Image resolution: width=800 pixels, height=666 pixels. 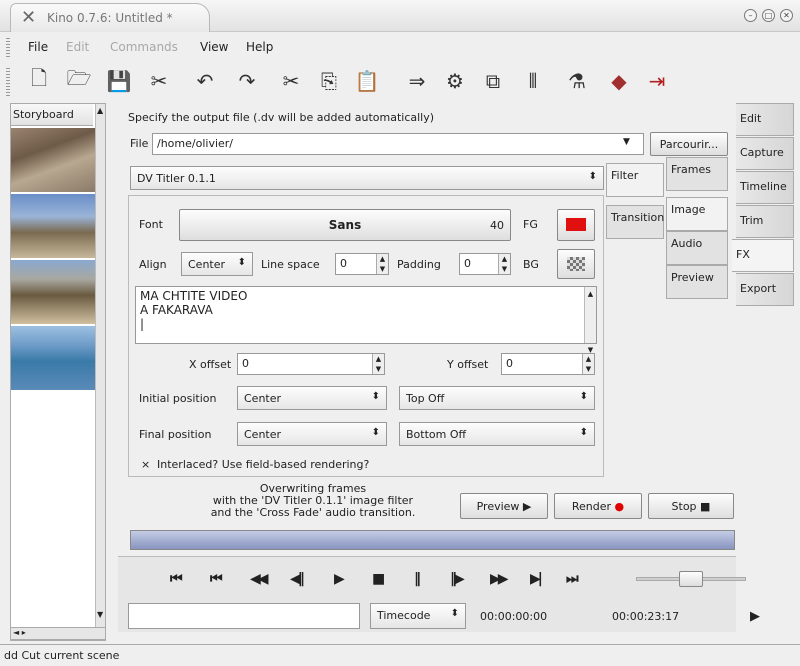 What do you see at coordinates (626, 142) in the screenshot?
I see `file-dropdown-icon: ▼` at bounding box center [626, 142].